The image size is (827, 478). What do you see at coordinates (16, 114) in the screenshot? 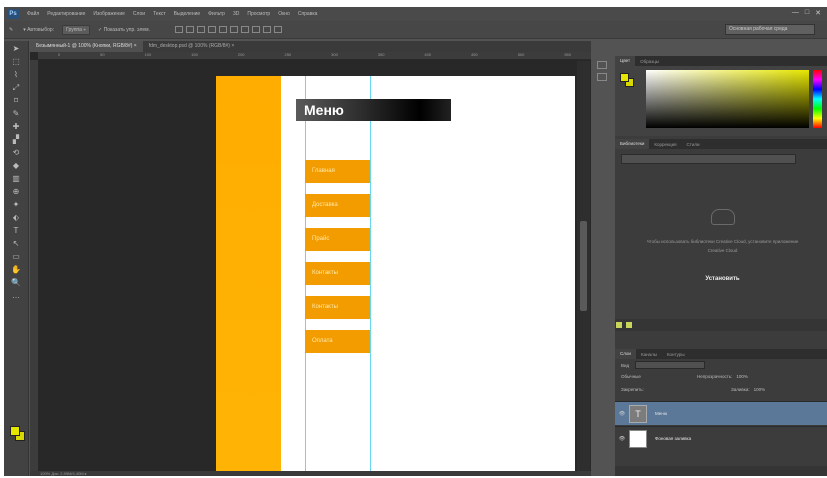
I see `eyedropper-tool-icon: ✎` at bounding box center [16, 114].